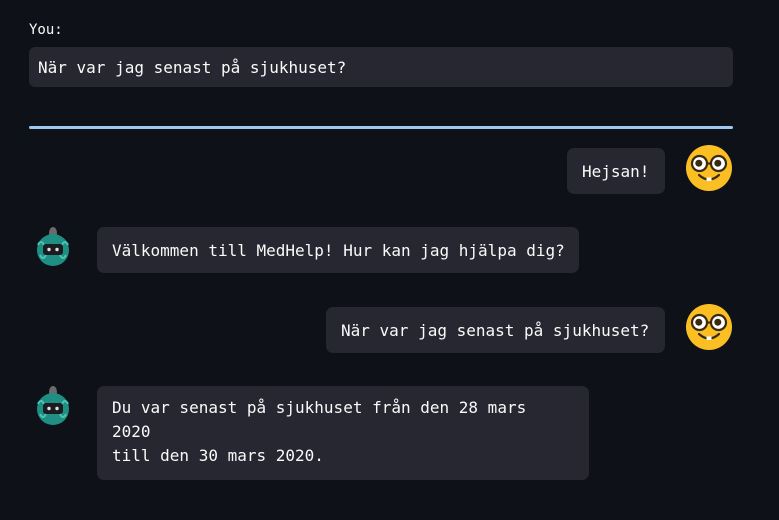 This screenshot has height=520, width=779. Describe the element at coordinates (192, 67) in the screenshot. I see `chat-input-value: När var jag senast på sjukhuset?` at that location.